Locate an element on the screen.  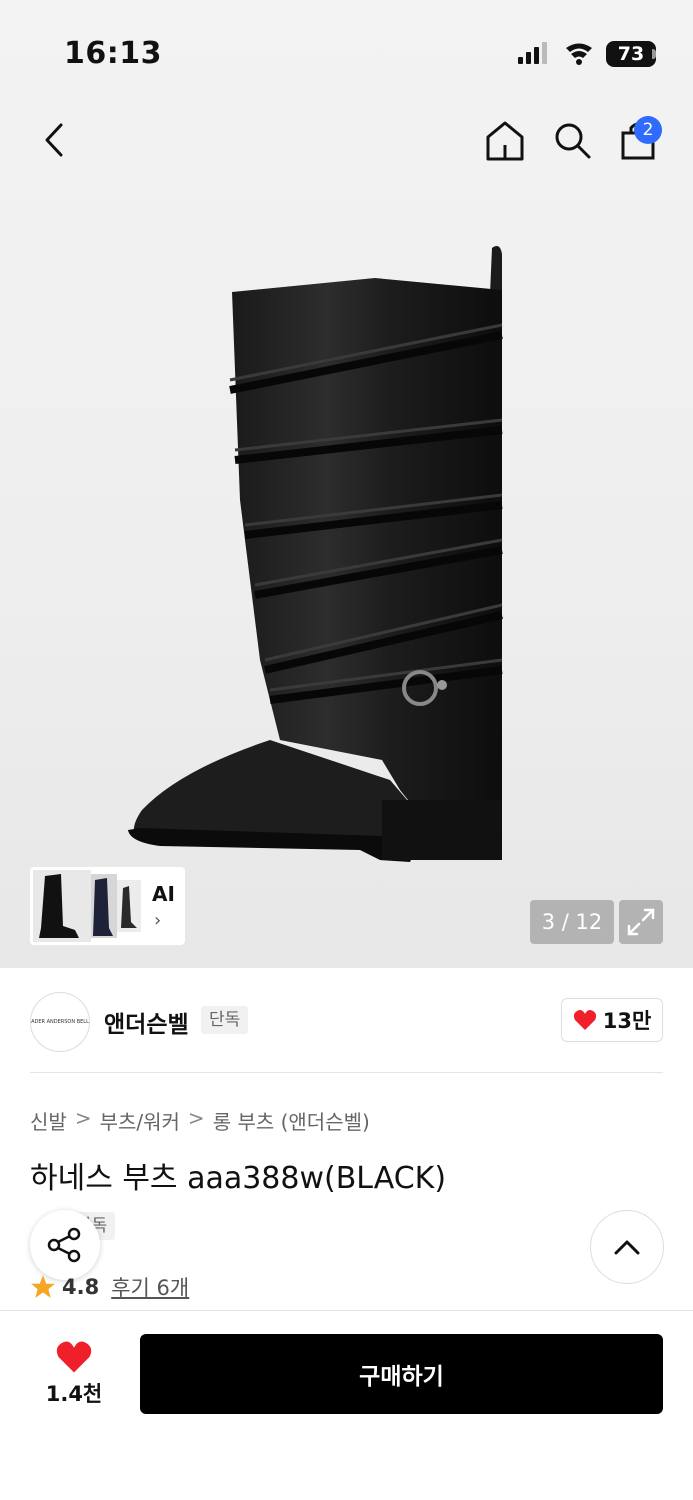
battery-indicator: 73 is located at coordinates (631, 54).